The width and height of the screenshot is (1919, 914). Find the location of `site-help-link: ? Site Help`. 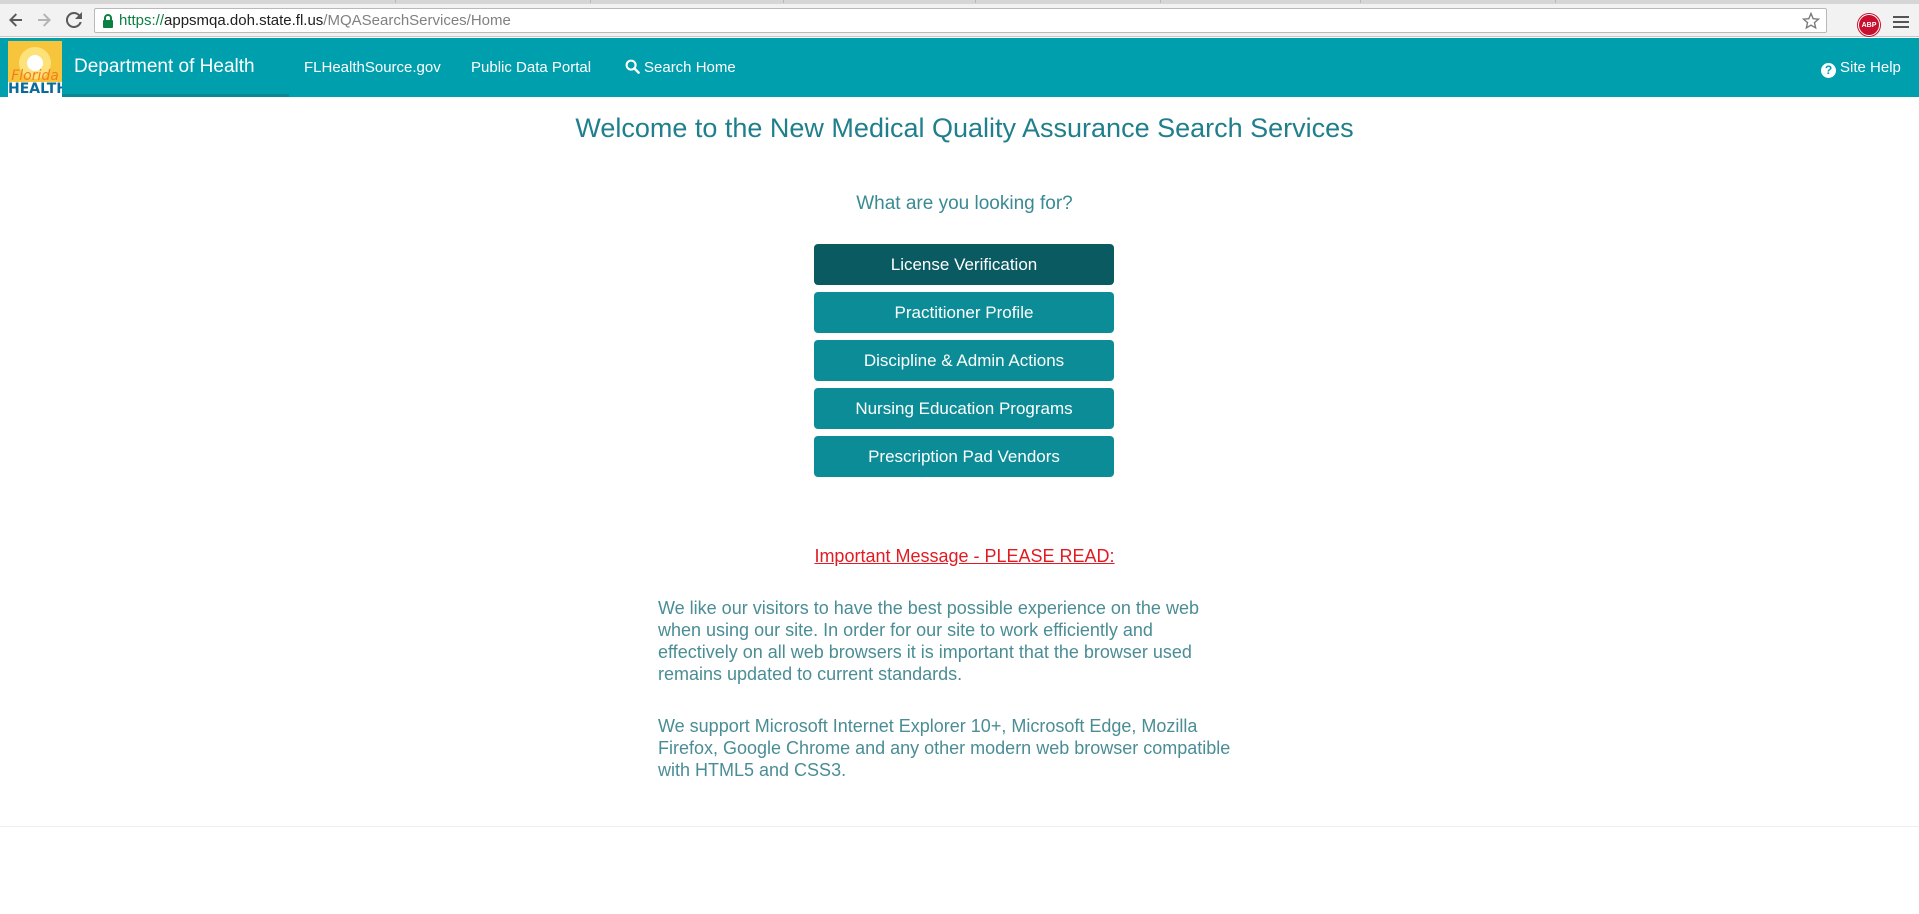

site-help-link: ? Site Help is located at coordinates (1861, 68).